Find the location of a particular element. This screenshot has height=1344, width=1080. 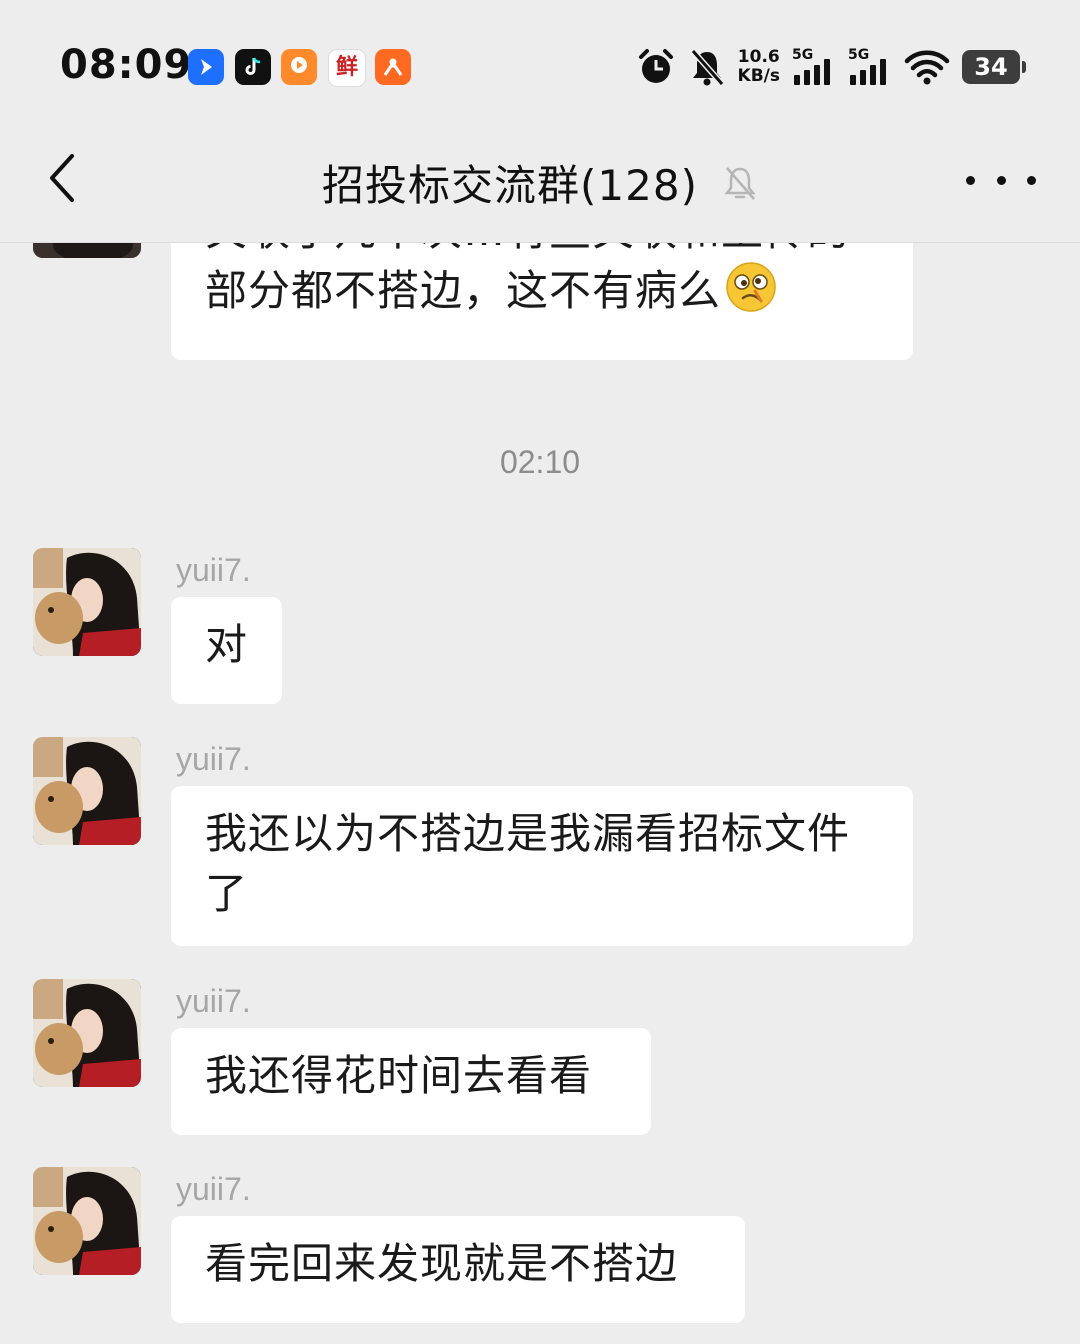

time-divider: 02:10 is located at coordinates (540, 462).